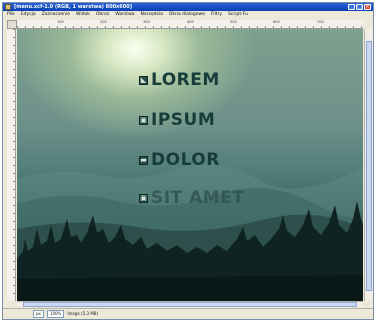 The height and width of the screenshot is (323, 377). Describe the element at coordinates (11, 165) in the screenshot. I see `vertical-ruler` at that location.